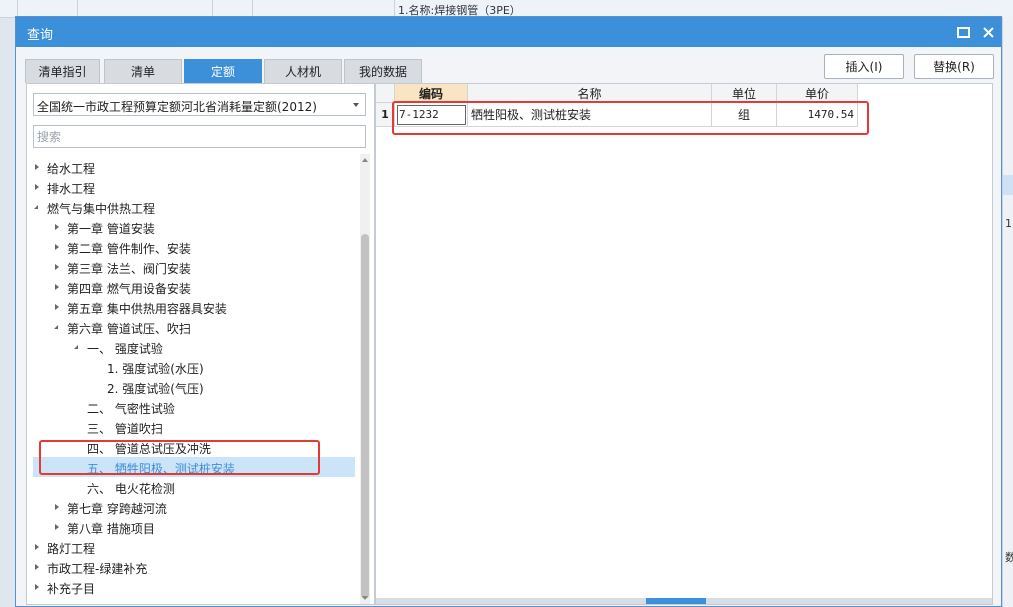 The width and height of the screenshot is (1013, 607). What do you see at coordinates (864, 66) in the screenshot?
I see `insert-button: 插入(I)` at bounding box center [864, 66].